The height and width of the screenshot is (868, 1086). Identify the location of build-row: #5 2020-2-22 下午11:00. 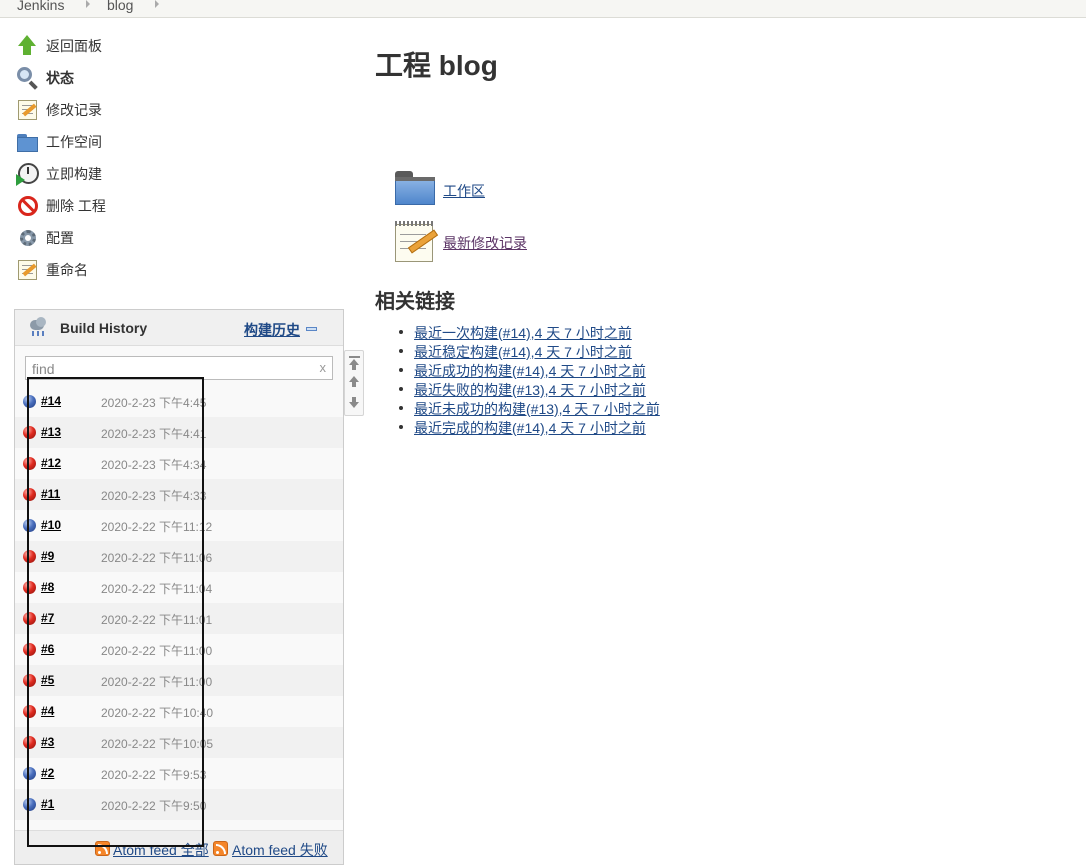
(179, 680).